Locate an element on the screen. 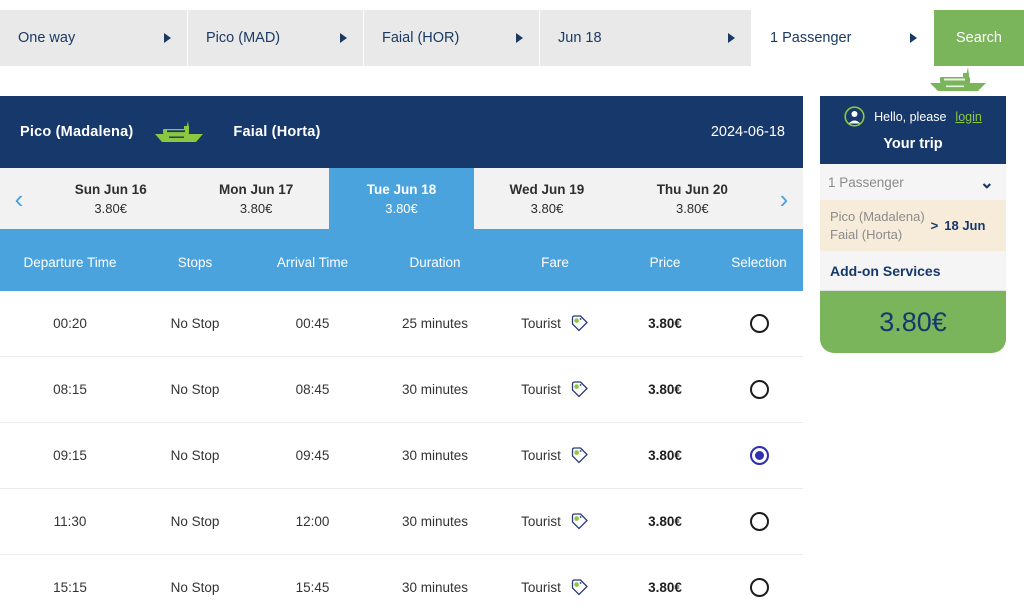 The height and width of the screenshot is (610, 1024). column-header-departure: Departure Time is located at coordinates (70, 262).